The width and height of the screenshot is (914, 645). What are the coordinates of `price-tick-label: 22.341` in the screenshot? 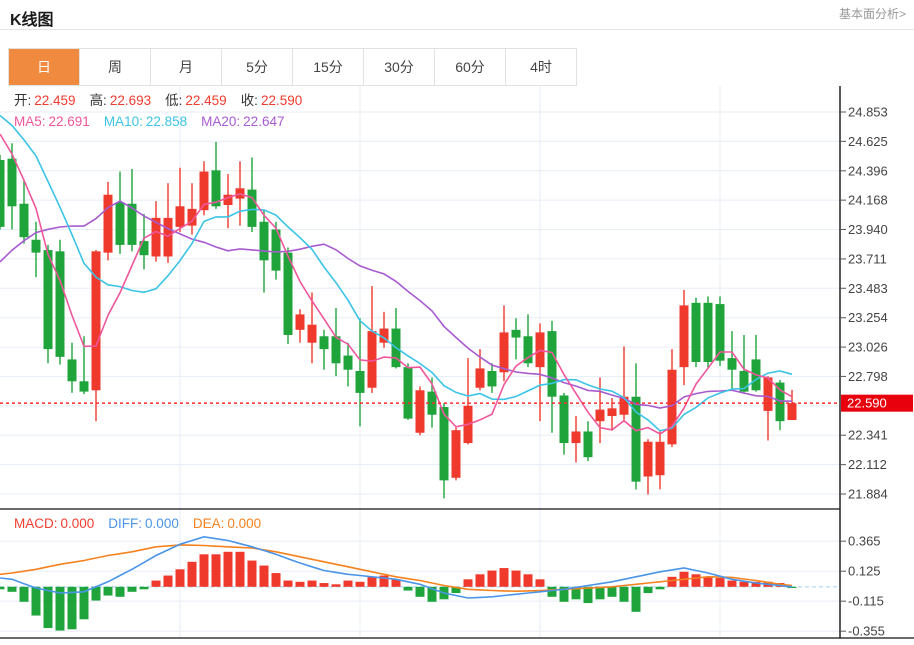 It's located at (868, 435).